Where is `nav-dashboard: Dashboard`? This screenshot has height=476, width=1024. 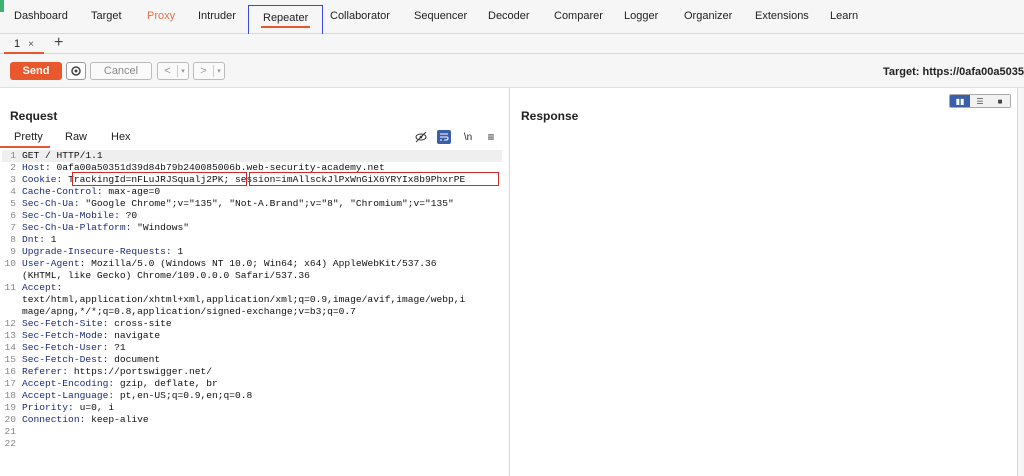
nav-dashboard: Dashboard is located at coordinates (41, 16).